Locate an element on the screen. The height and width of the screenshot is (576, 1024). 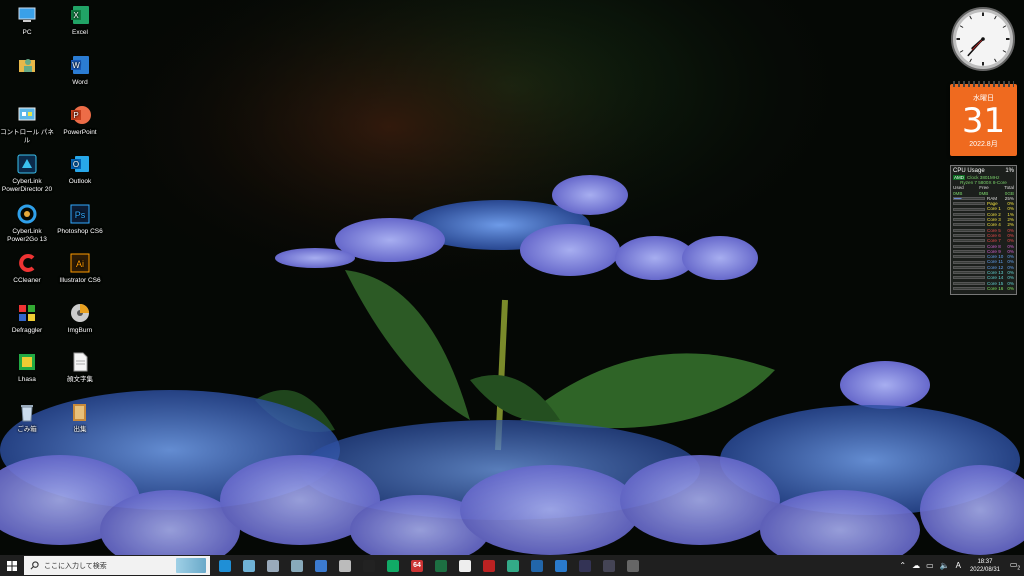
desktop-icon-label: CCleaner is located at coordinates (27, 280).